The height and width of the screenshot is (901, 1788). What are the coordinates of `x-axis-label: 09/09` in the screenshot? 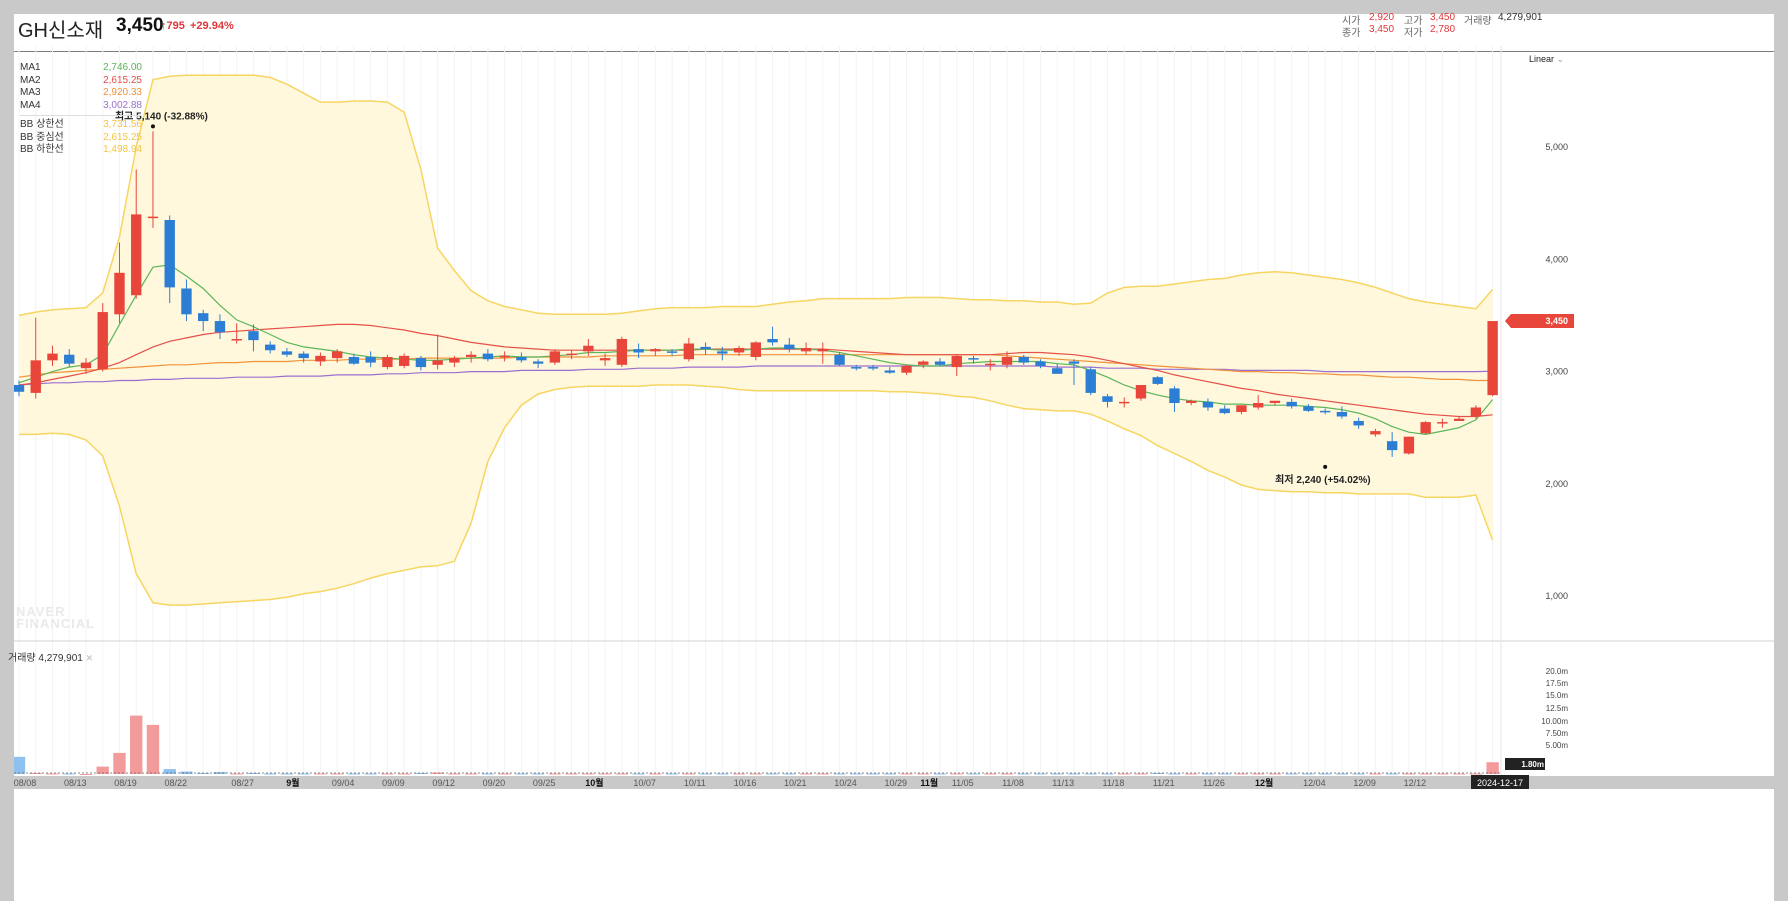 It's located at (393, 783).